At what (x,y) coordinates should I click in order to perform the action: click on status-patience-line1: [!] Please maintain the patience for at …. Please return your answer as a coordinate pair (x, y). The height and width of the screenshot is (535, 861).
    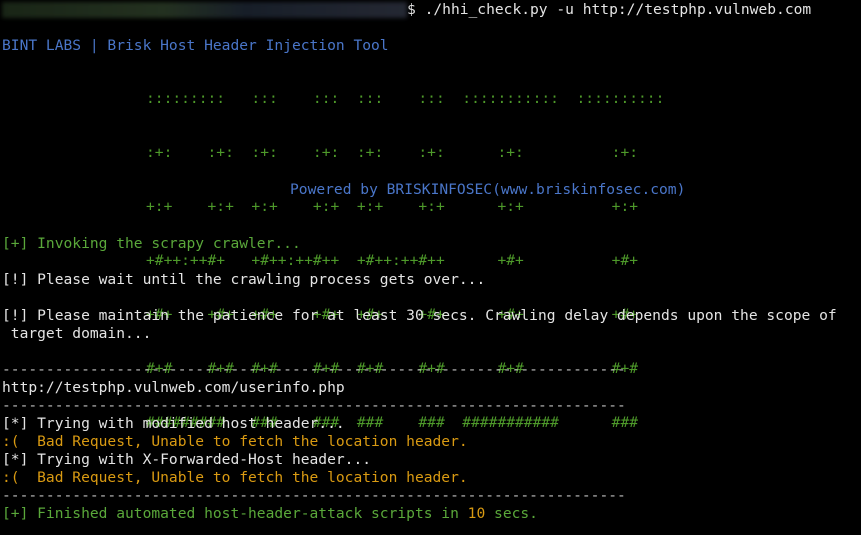
    Looking at the image, I should click on (419, 315).